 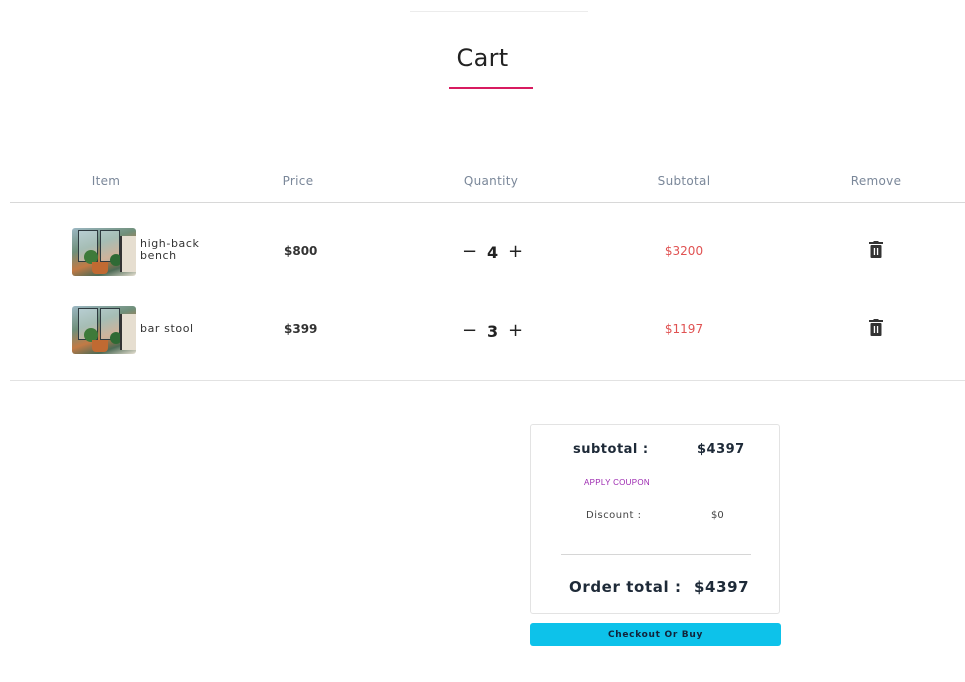 I want to click on header-subtotal: Subtotal, so click(x=684, y=181).